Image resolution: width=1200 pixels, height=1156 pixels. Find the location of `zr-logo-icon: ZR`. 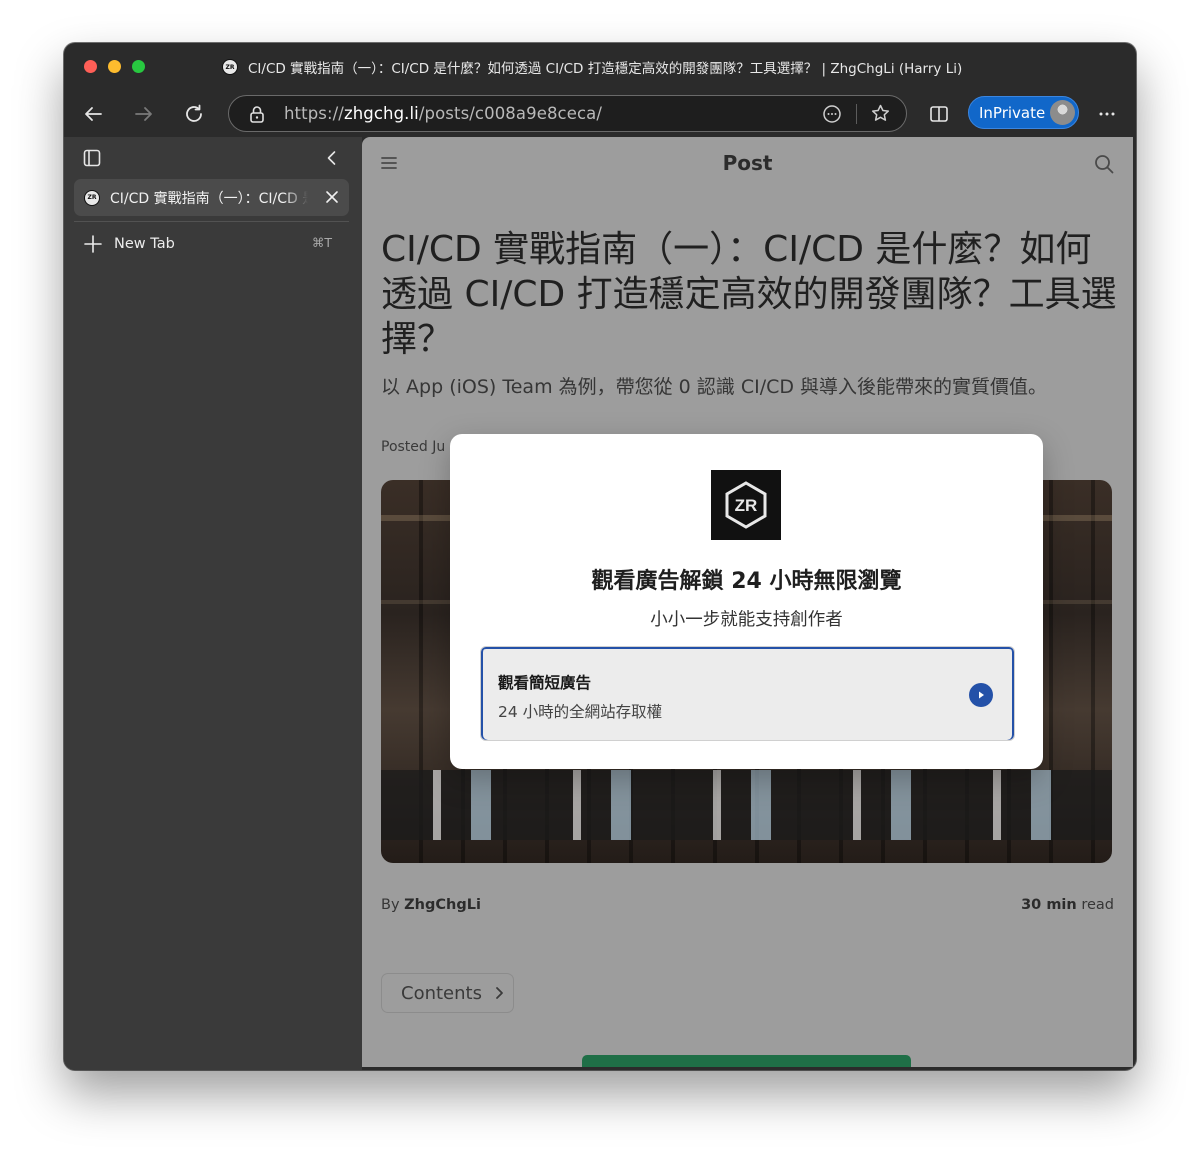

zr-logo-icon: ZR is located at coordinates (746, 505).